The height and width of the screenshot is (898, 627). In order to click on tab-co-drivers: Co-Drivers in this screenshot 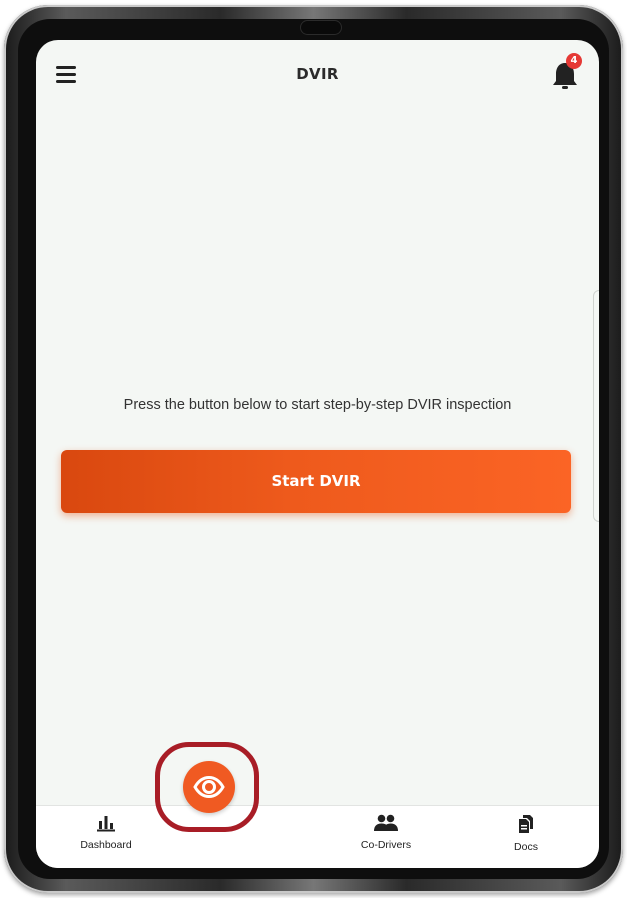, I will do `click(386, 832)`.